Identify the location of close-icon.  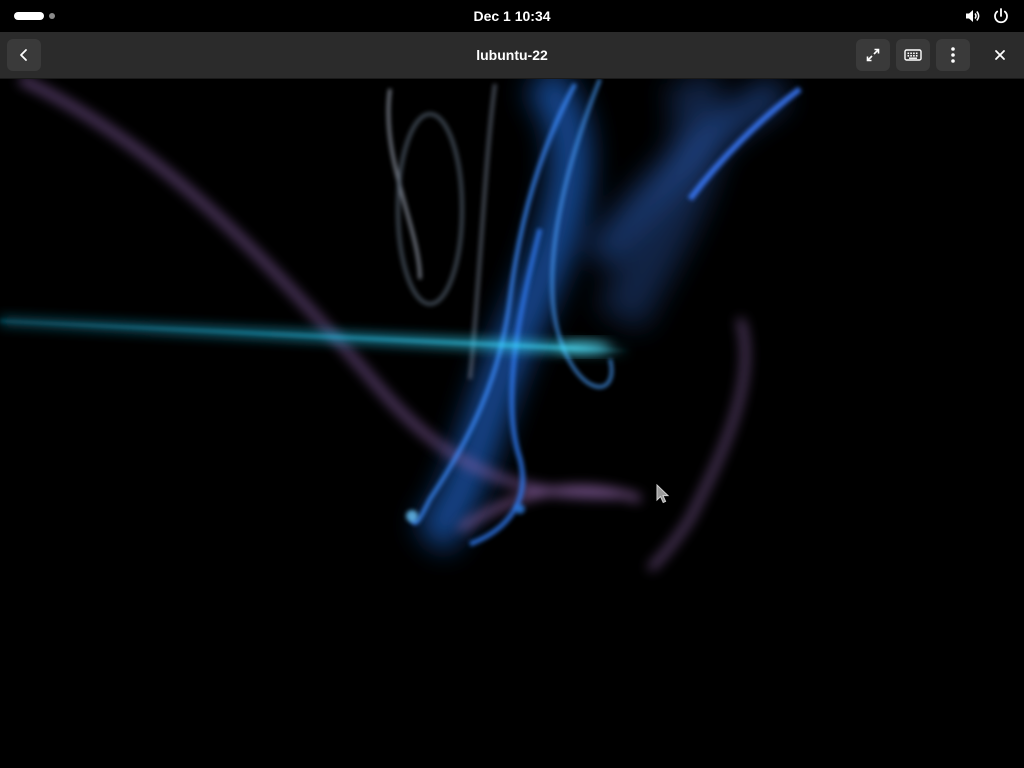
(1000, 55).